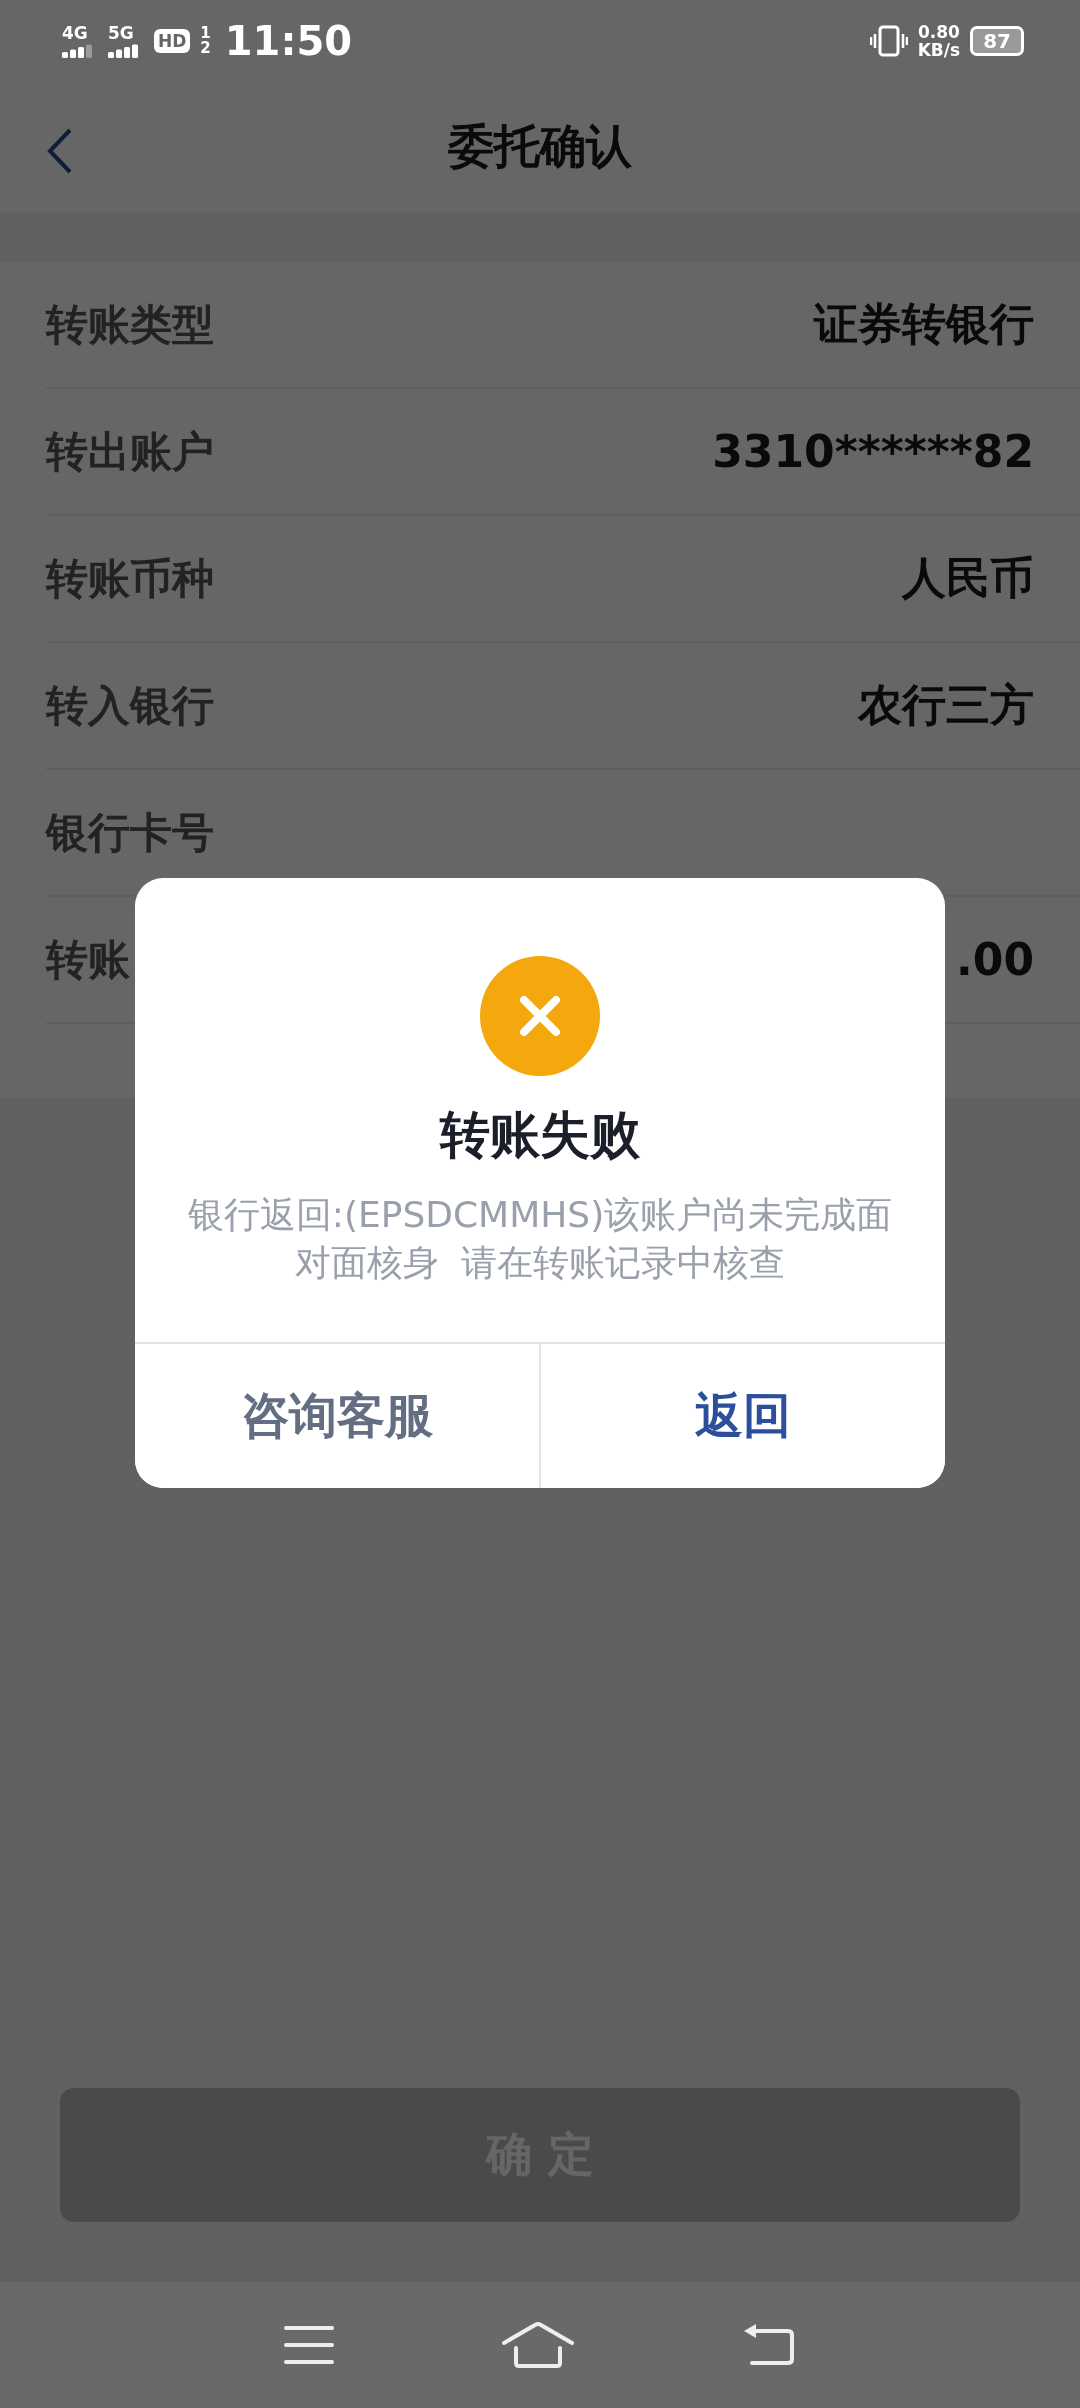 This screenshot has height=2408, width=1080. I want to click on error-icon, so click(540, 1016).